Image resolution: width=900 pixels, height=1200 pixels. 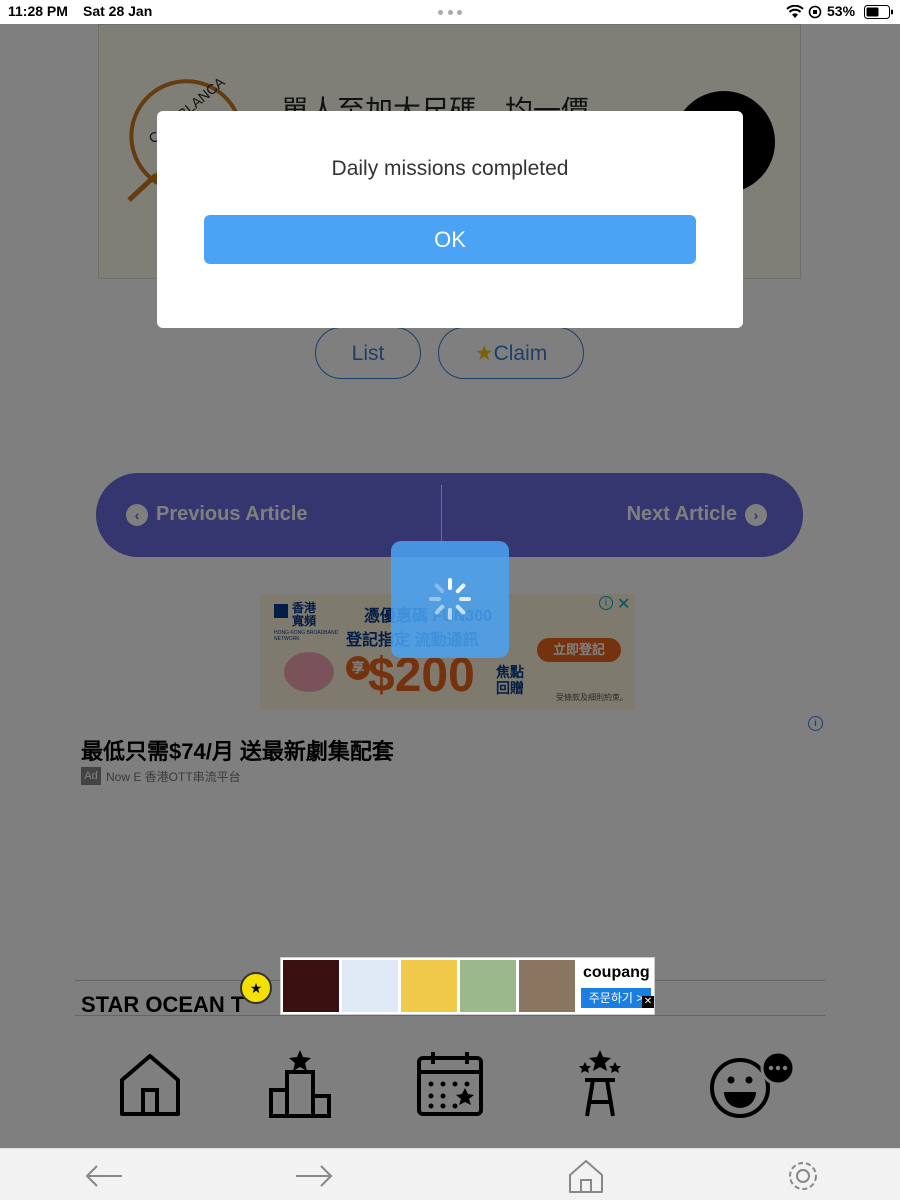 I want to click on star-badge-icon: ★, so click(x=256, y=988).